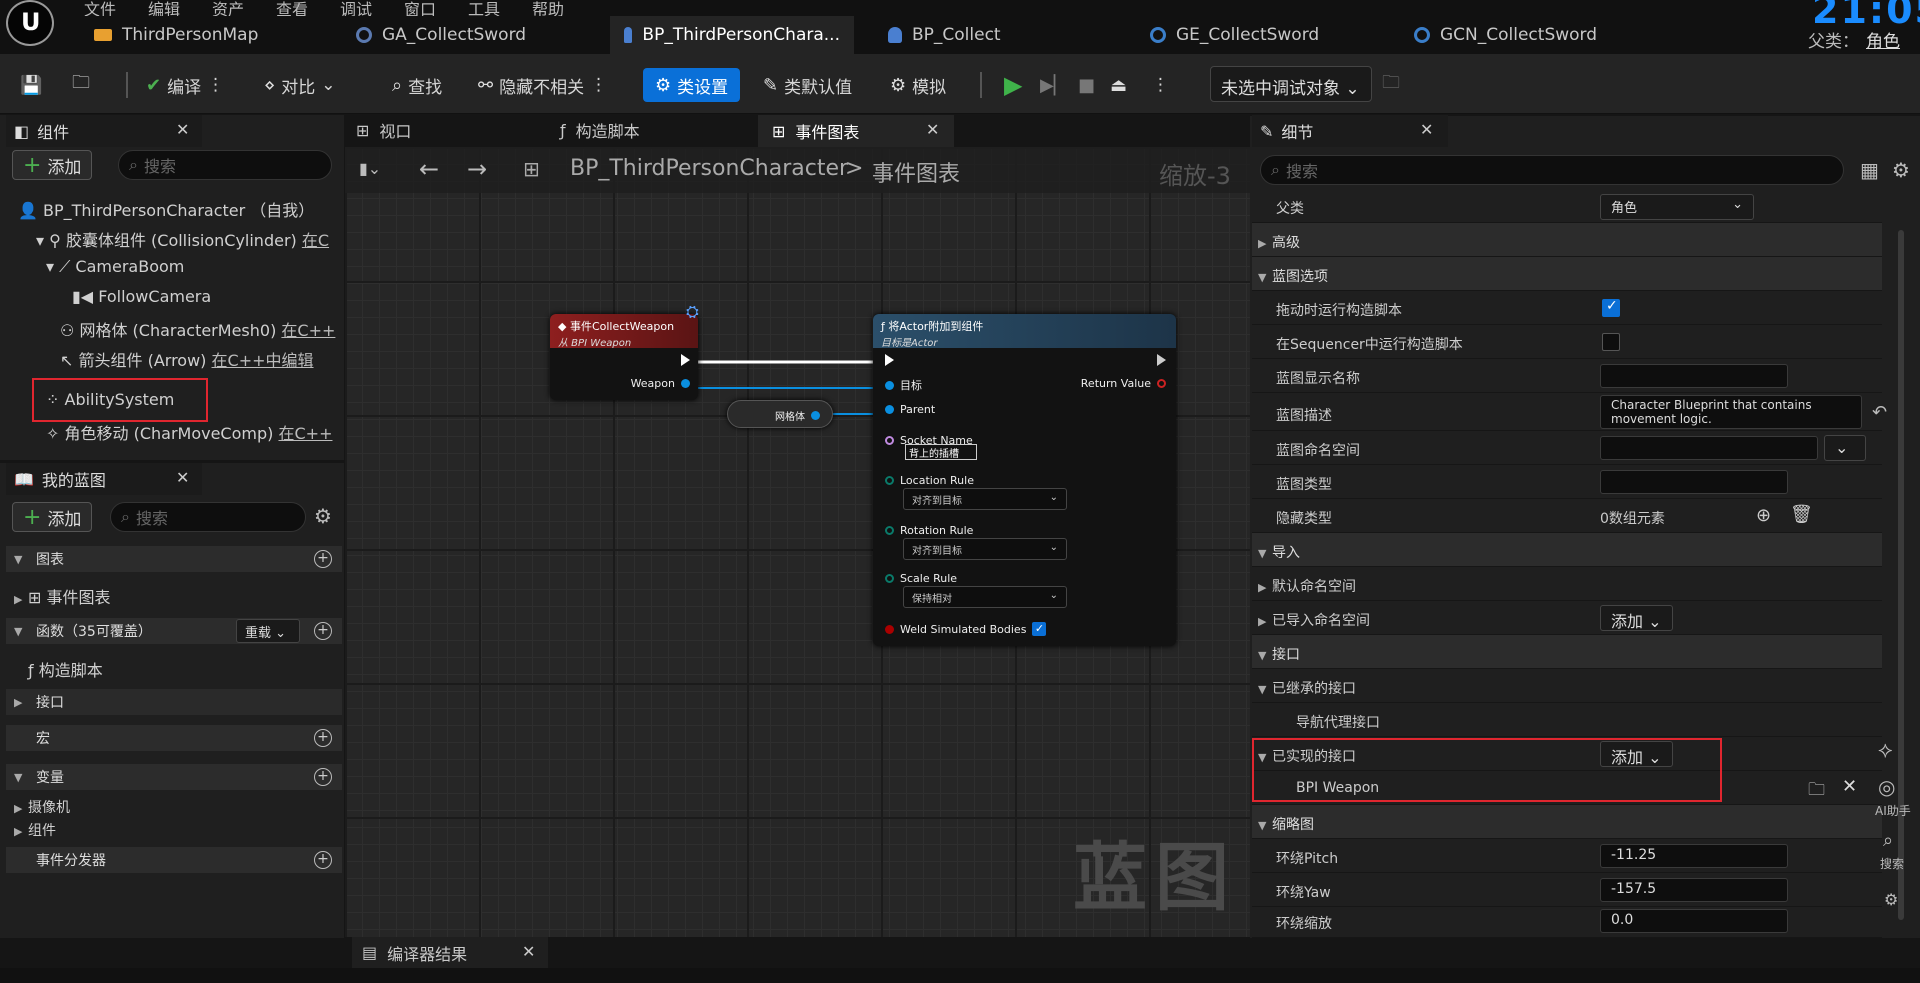 The image size is (1920, 983). What do you see at coordinates (1567, 240) in the screenshot?
I see `category-advanced: ▶ 高级` at bounding box center [1567, 240].